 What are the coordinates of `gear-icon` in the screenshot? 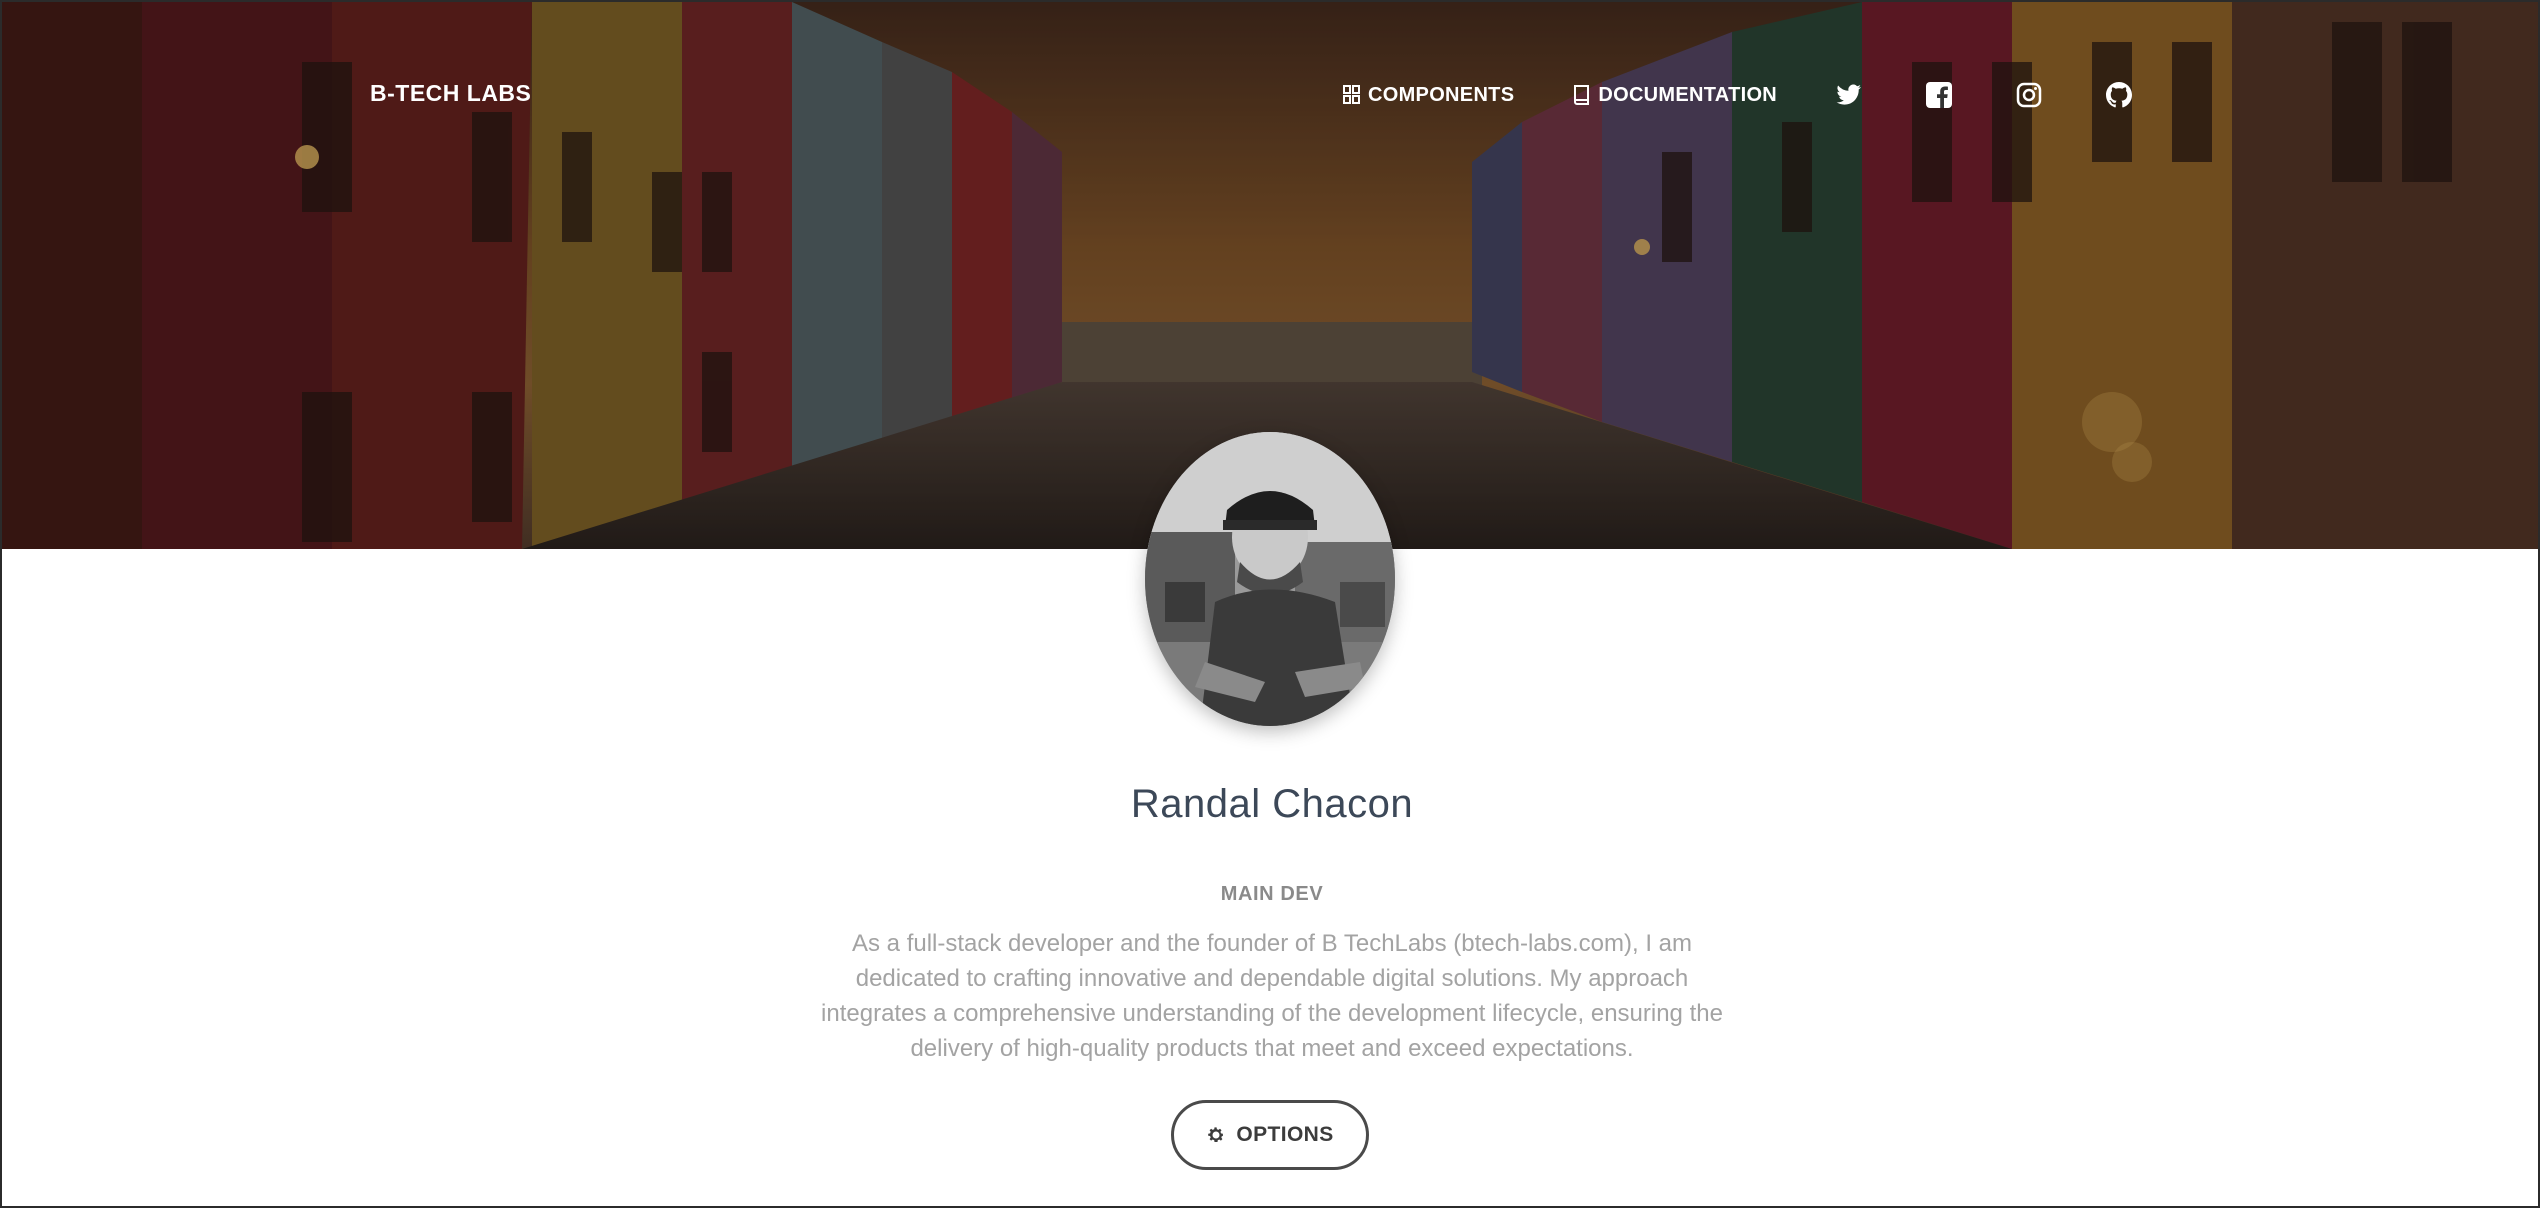 It's located at (1216, 1134).